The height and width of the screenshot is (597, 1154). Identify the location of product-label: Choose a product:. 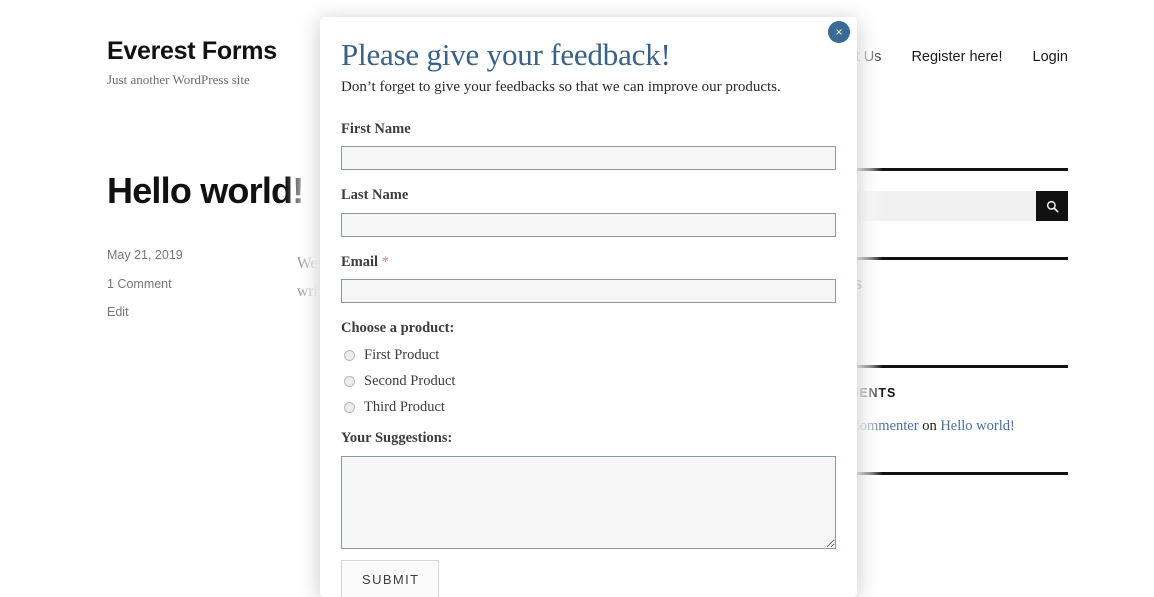
(398, 328).